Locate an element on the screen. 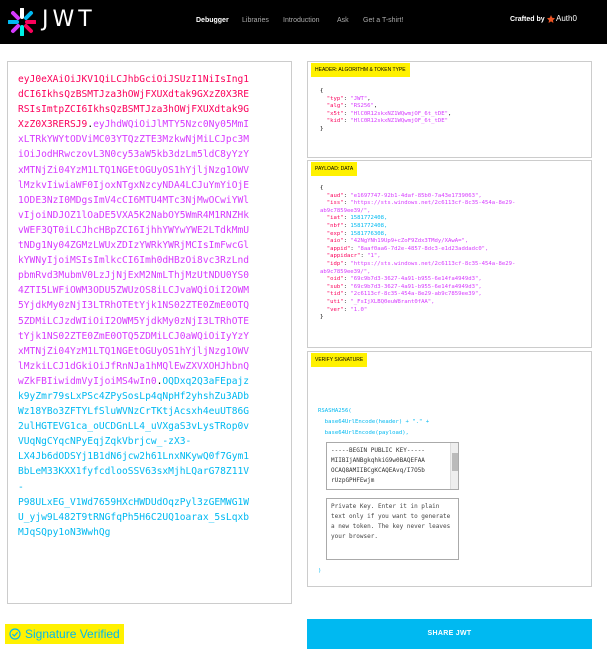 Image resolution: width=607 pixels, height=652 pixels. crafted-by-label: Crafted by is located at coordinates (527, 19).